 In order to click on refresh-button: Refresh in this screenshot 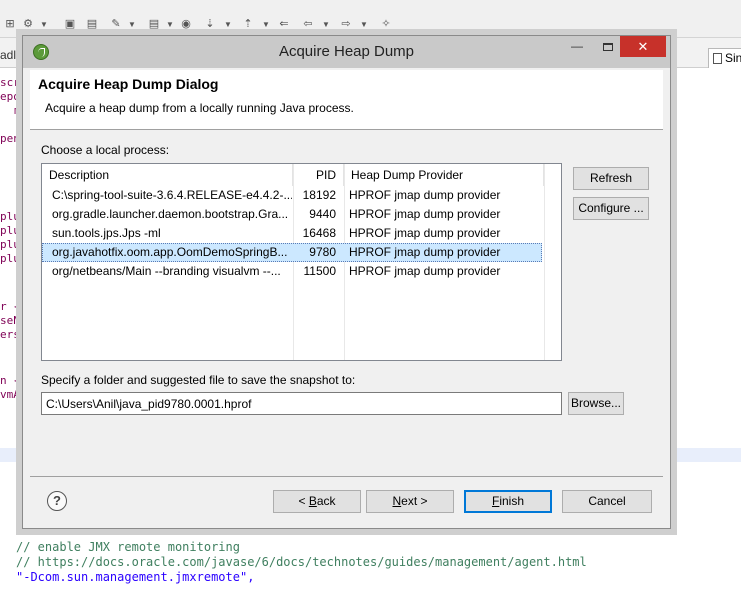, I will do `click(611, 178)`.